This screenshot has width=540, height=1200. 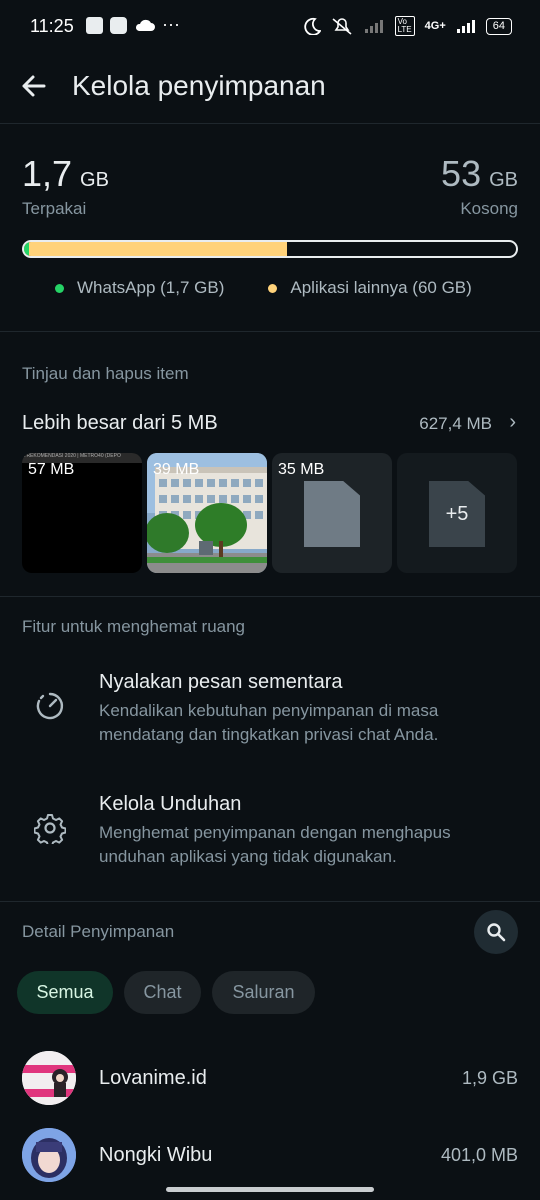 What do you see at coordinates (52, 26) in the screenshot?
I see `status-time: 11:25` at bounding box center [52, 26].